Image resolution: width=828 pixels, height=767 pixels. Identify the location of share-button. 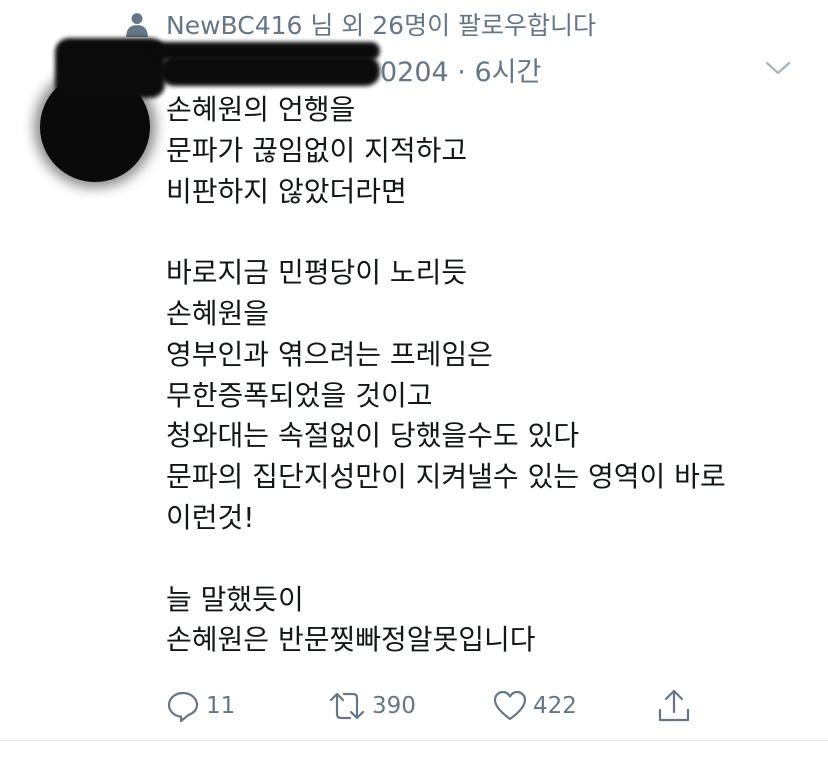
(674, 706).